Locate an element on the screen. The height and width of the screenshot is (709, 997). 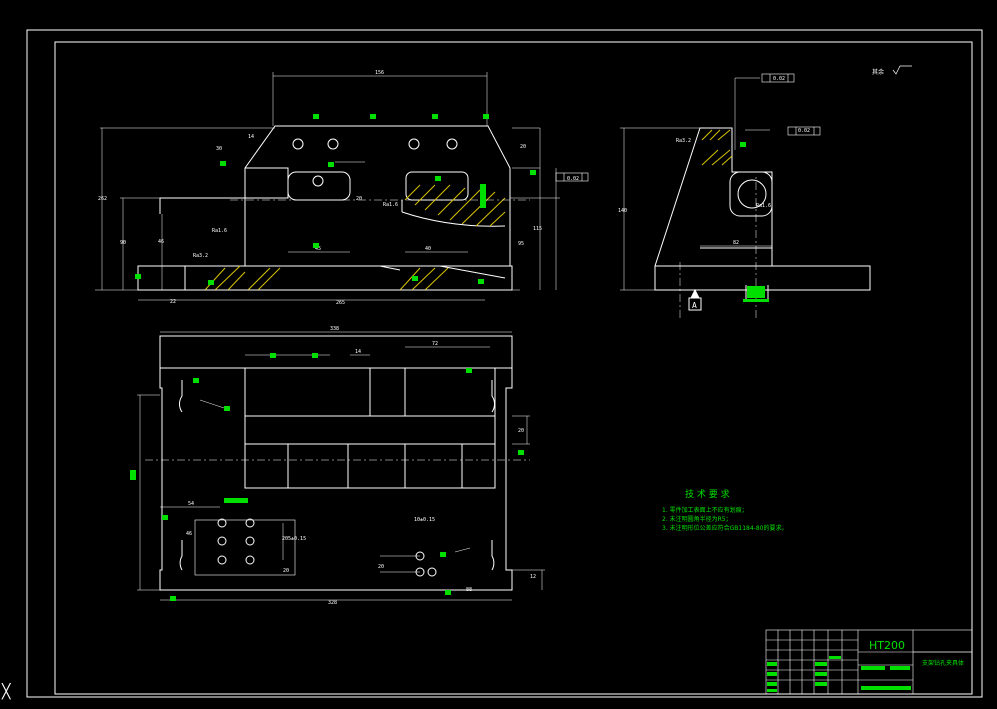
dim-90: 90 is located at coordinates (123, 243).